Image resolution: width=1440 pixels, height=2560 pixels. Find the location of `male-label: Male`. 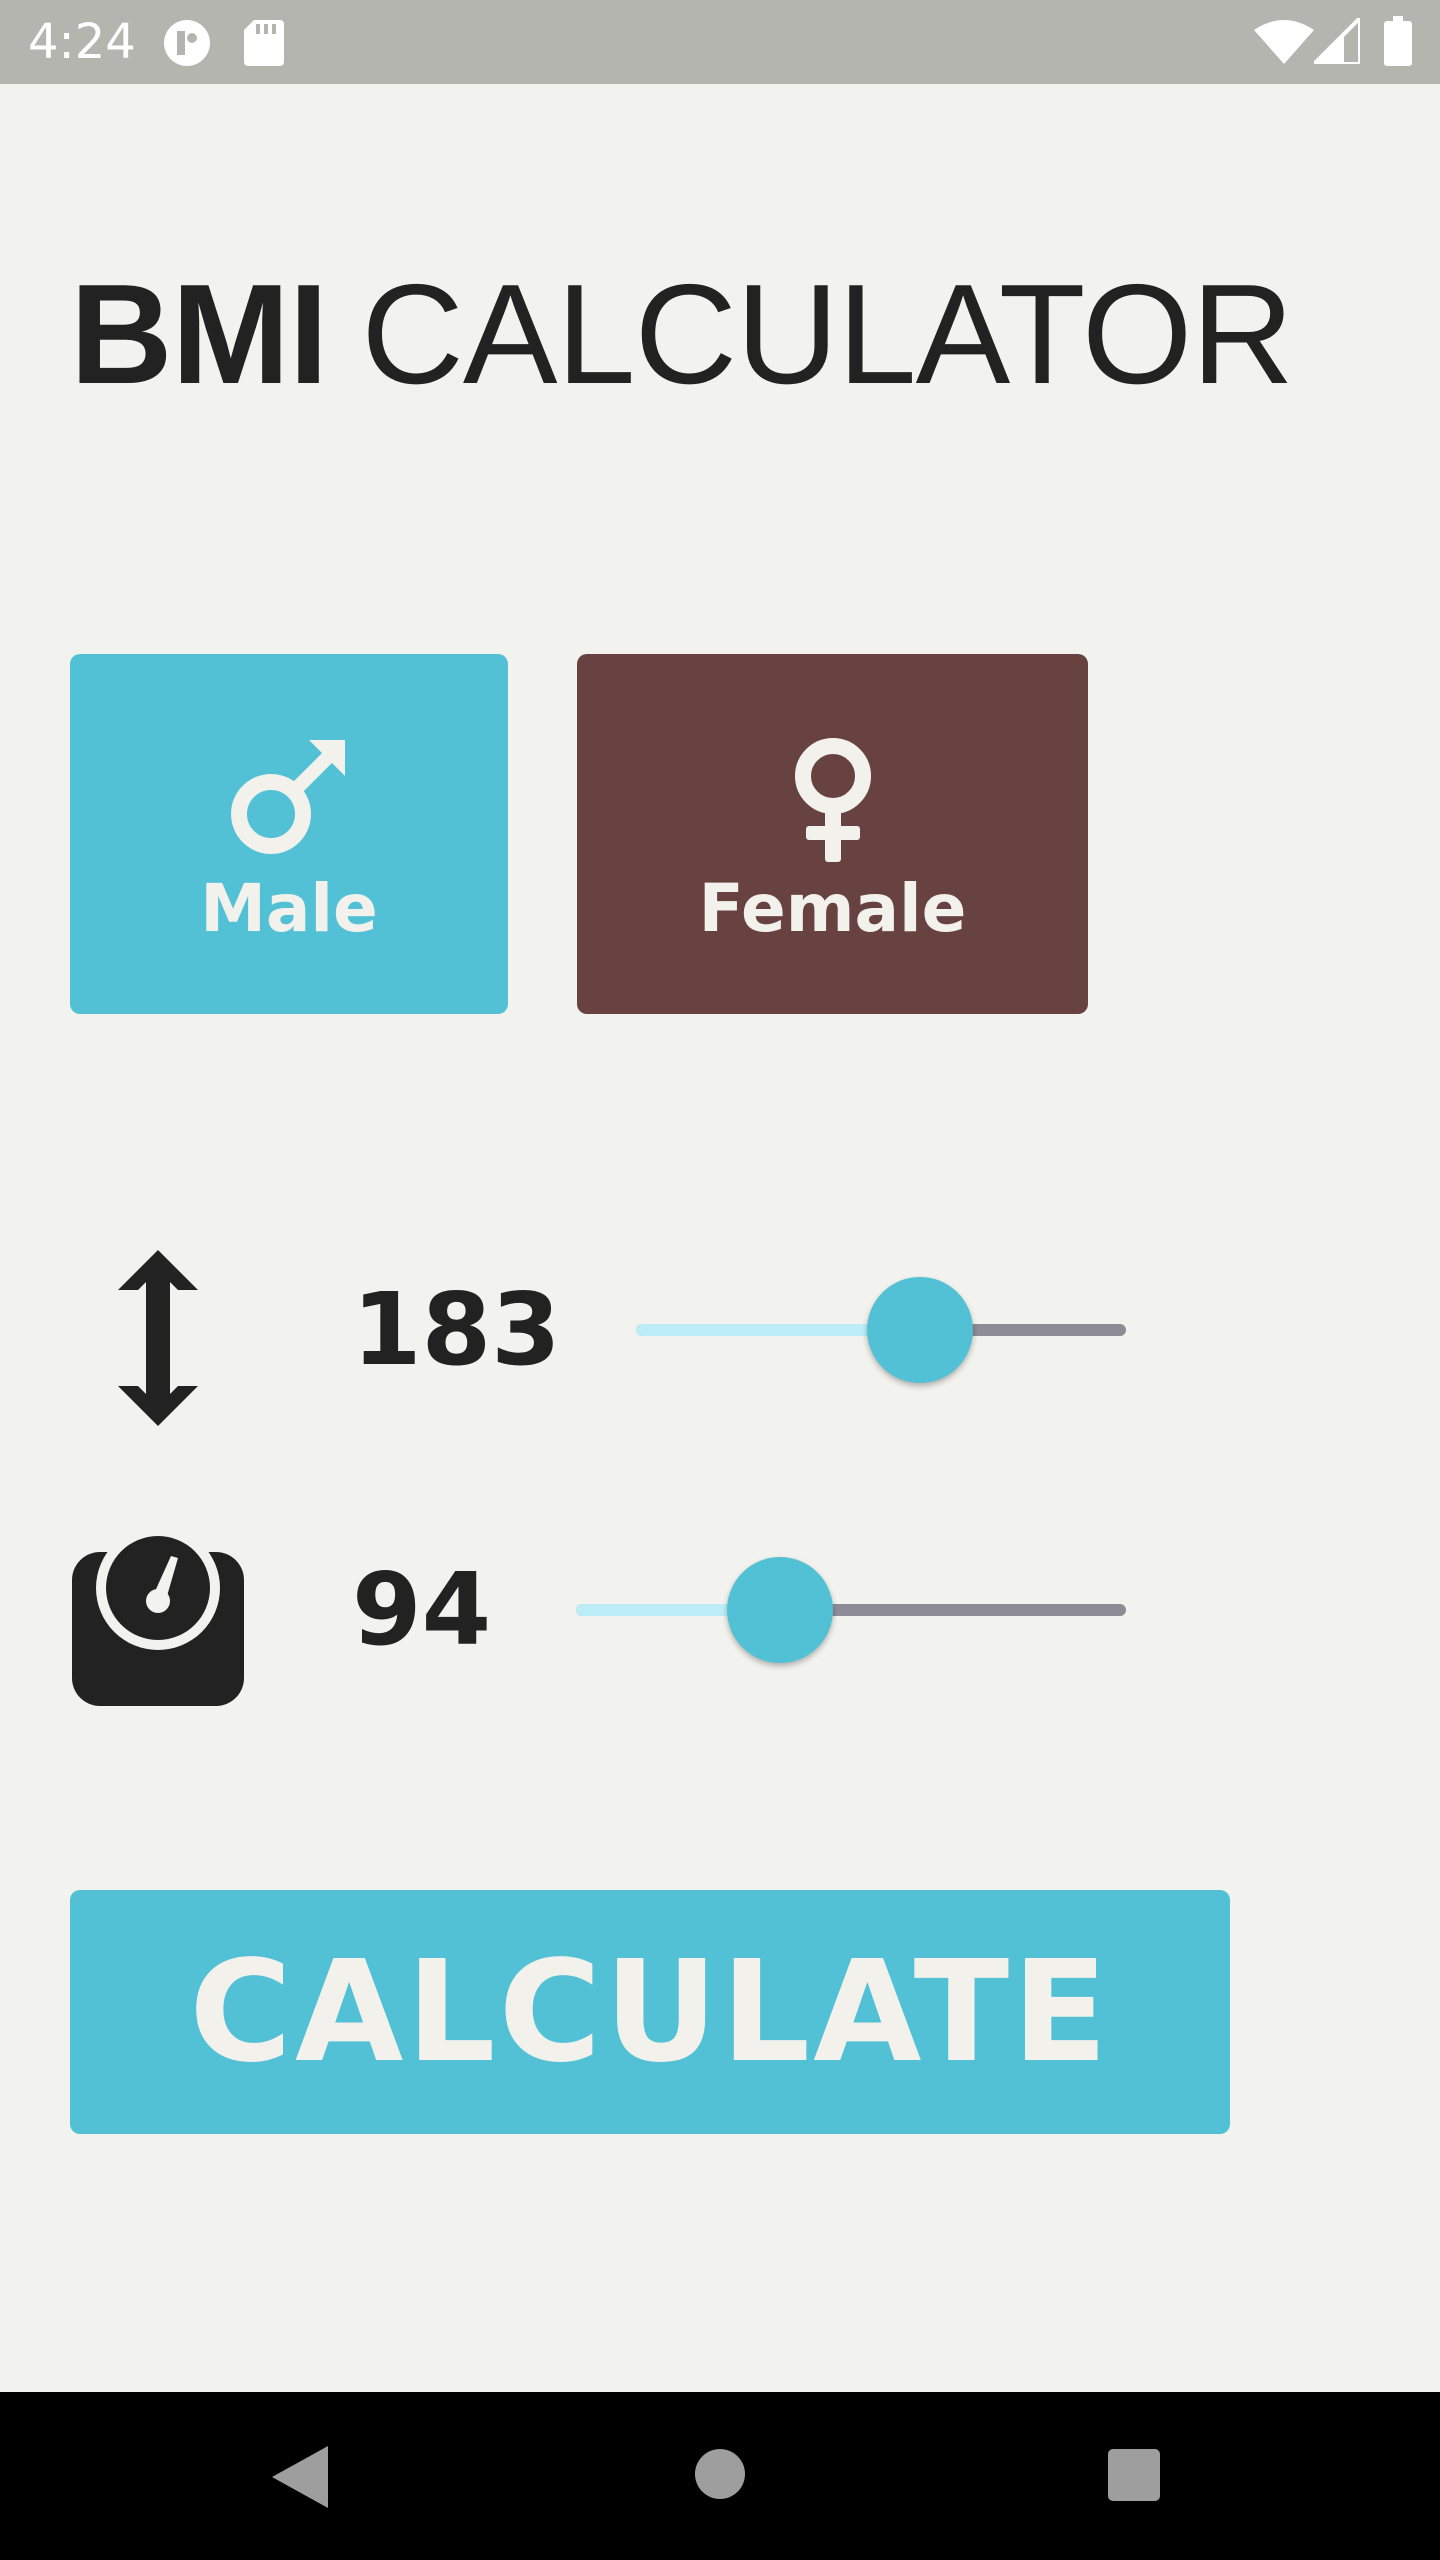

male-label: Male is located at coordinates (289, 908).